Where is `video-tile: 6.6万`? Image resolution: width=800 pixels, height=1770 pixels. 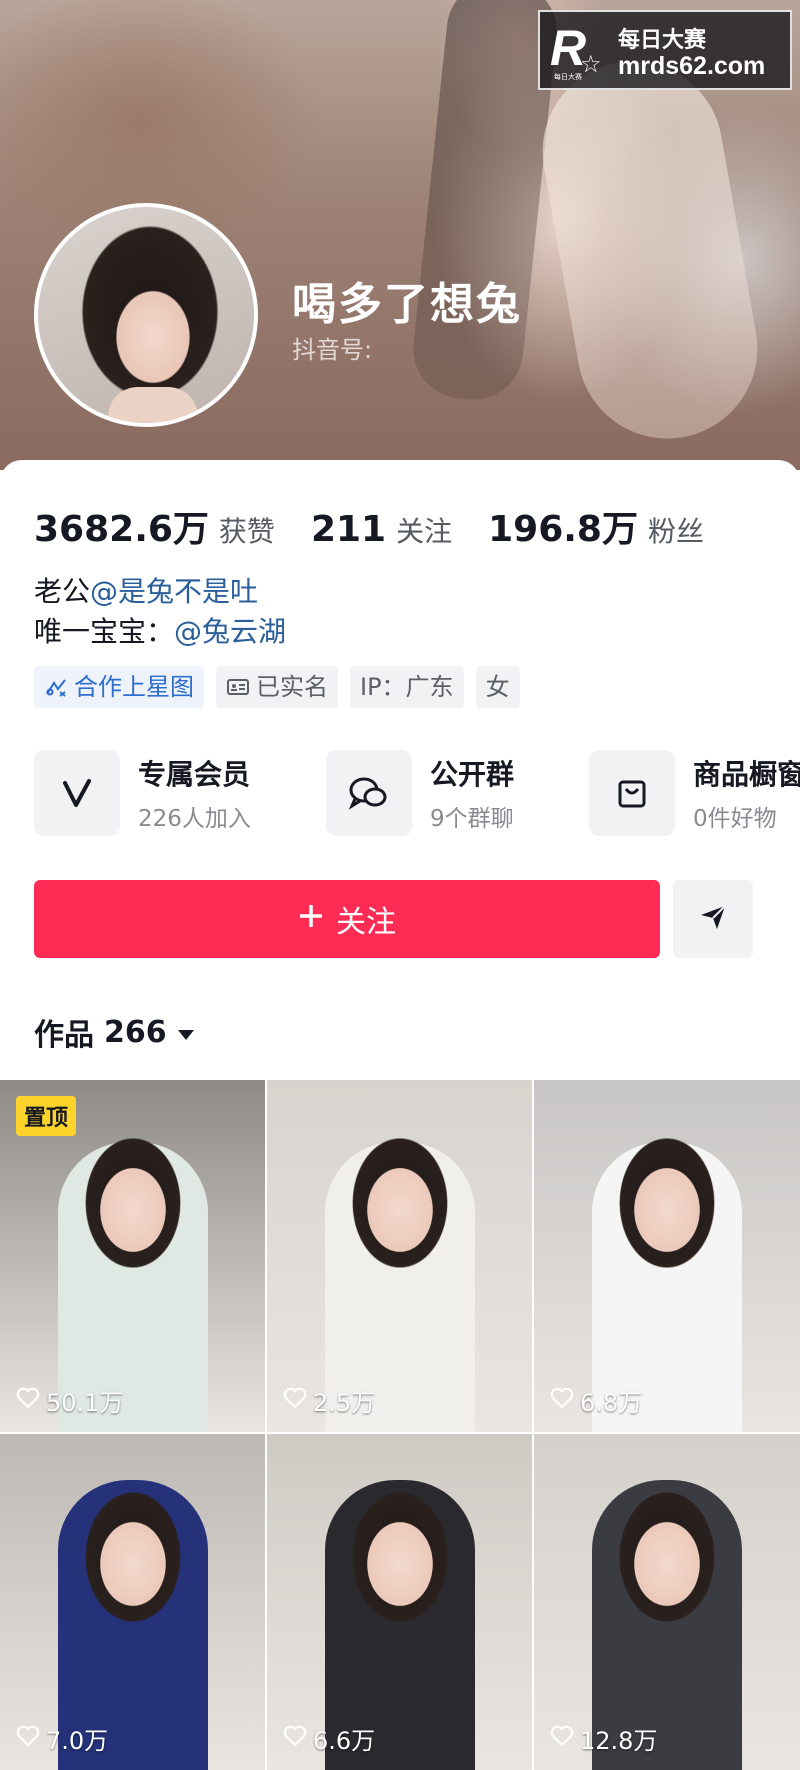 video-tile: 6.6万 is located at coordinates (399, 1602).